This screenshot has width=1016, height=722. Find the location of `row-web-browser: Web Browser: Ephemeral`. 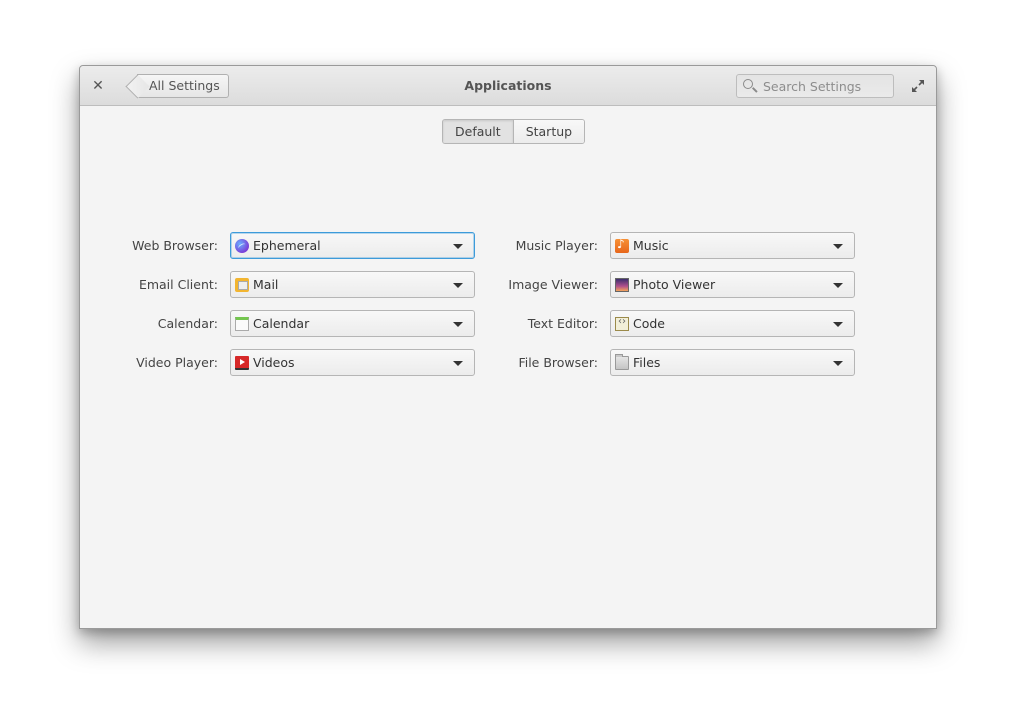

row-web-browser: Web Browser: Ephemeral is located at coordinates (277, 245).